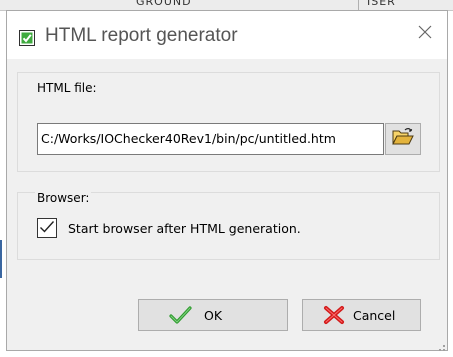  I want to click on html-file-group-label: HTML file:, so click(67, 88).